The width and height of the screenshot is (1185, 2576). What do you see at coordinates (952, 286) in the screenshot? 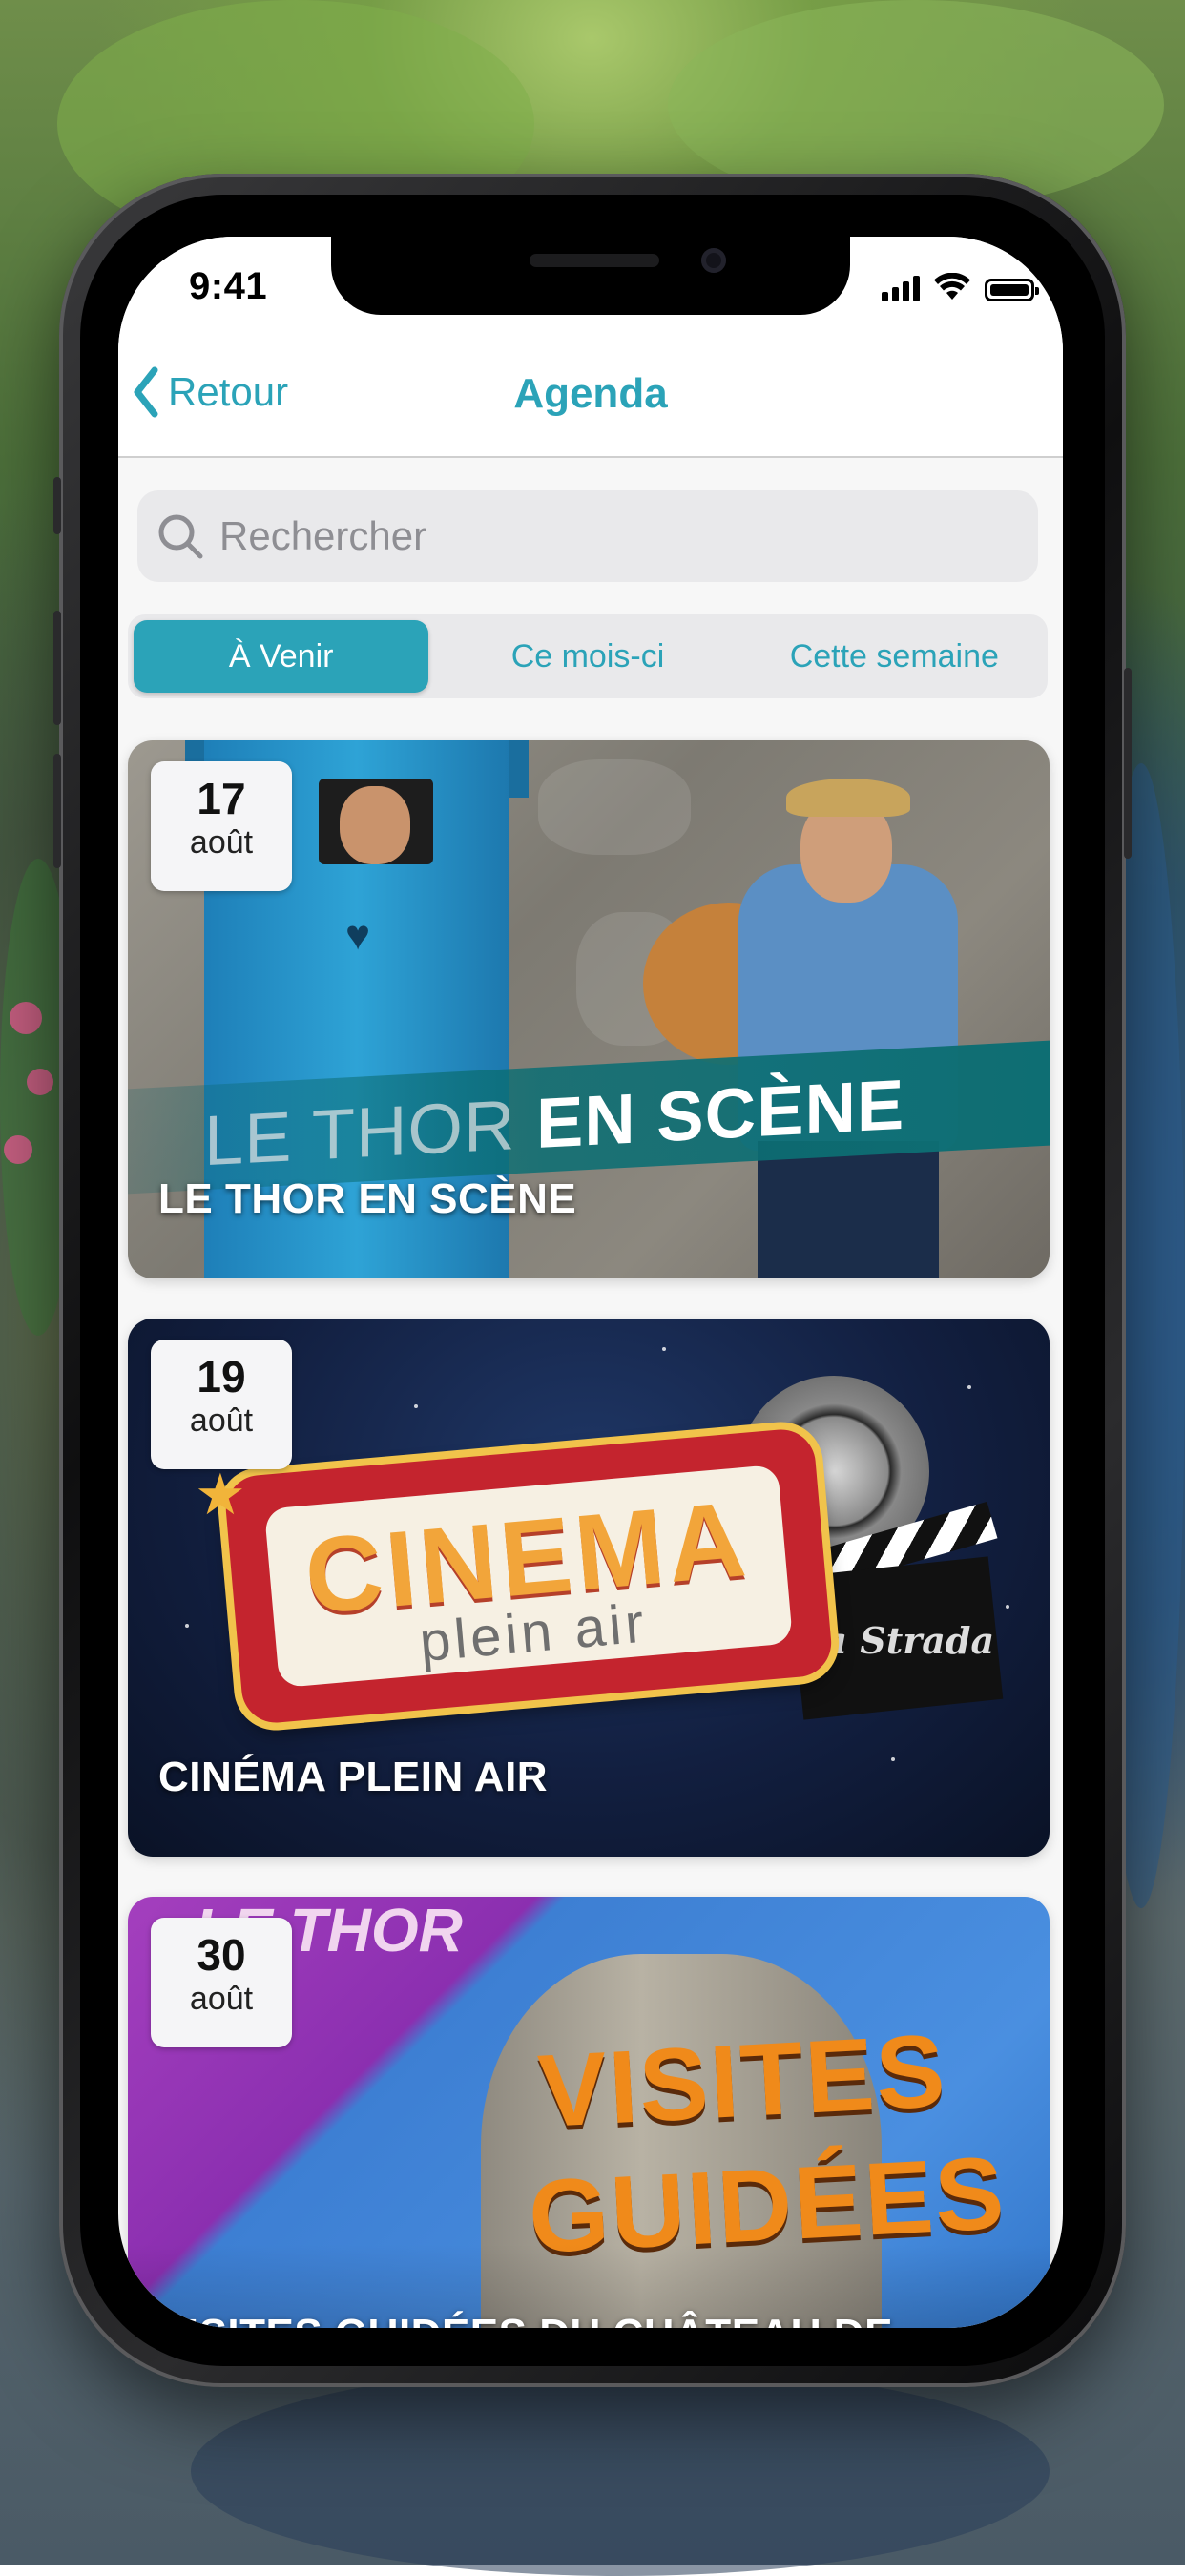
I see `wifi-icon` at bounding box center [952, 286].